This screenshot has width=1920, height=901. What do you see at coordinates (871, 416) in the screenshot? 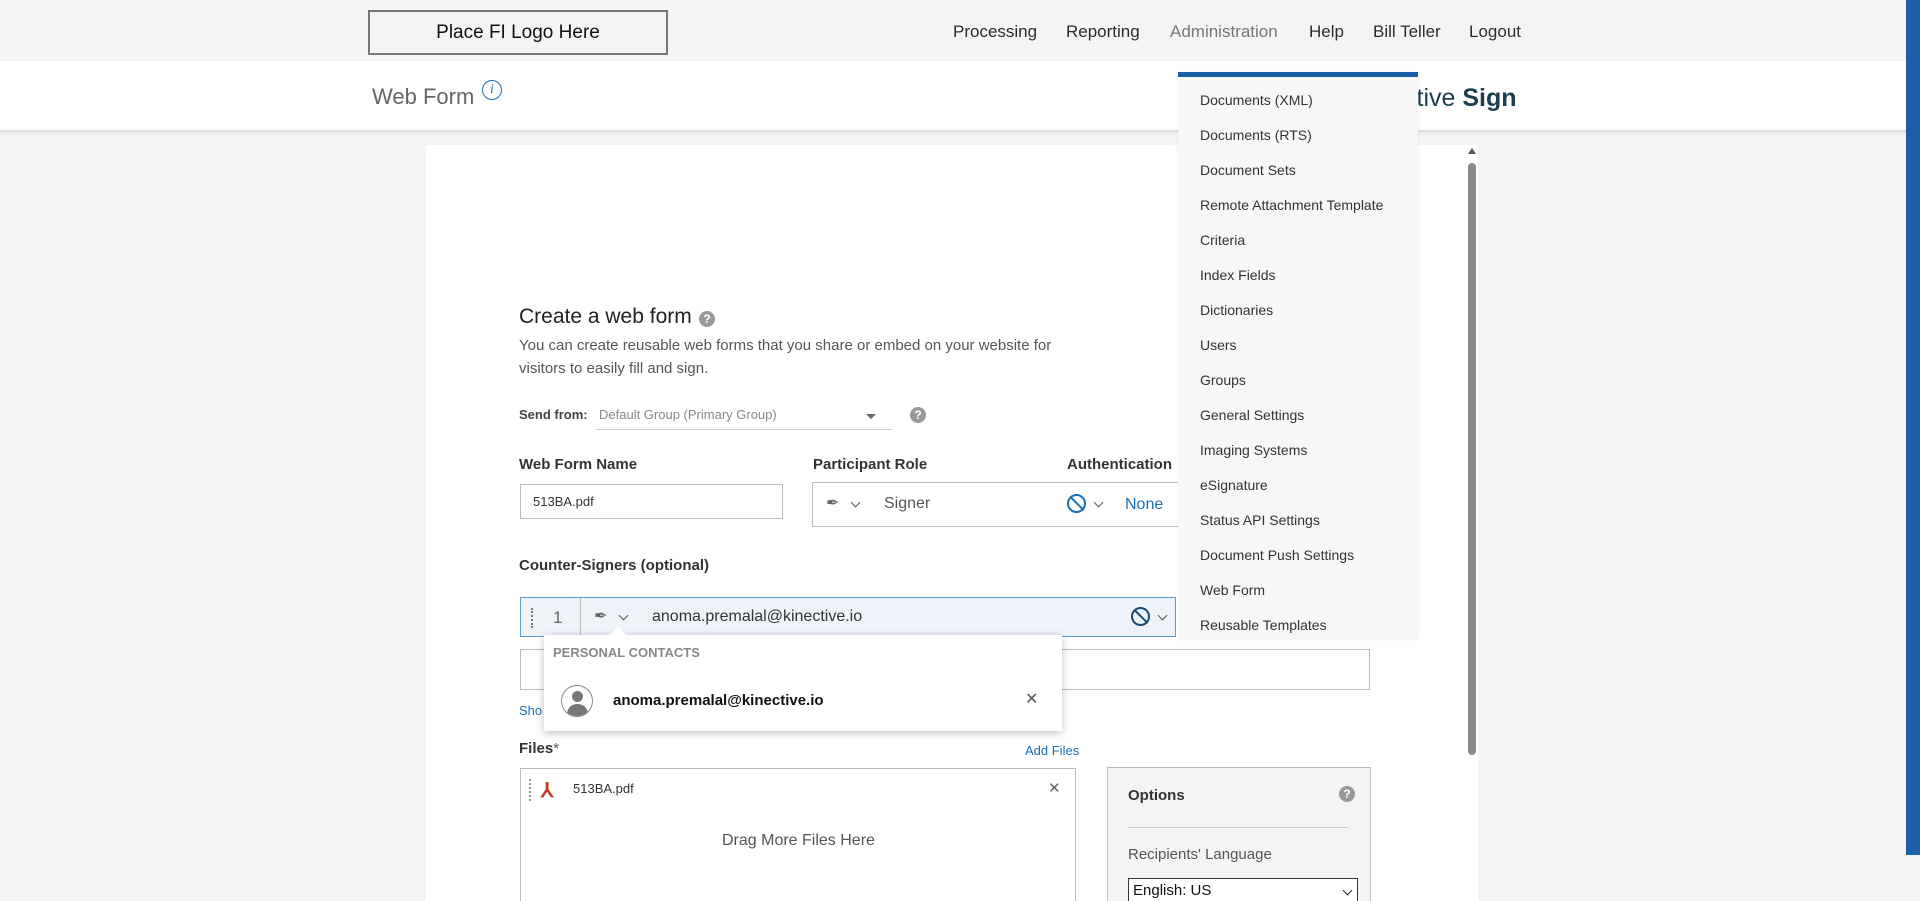
I see `caret-down-icon` at bounding box center [871, 416].